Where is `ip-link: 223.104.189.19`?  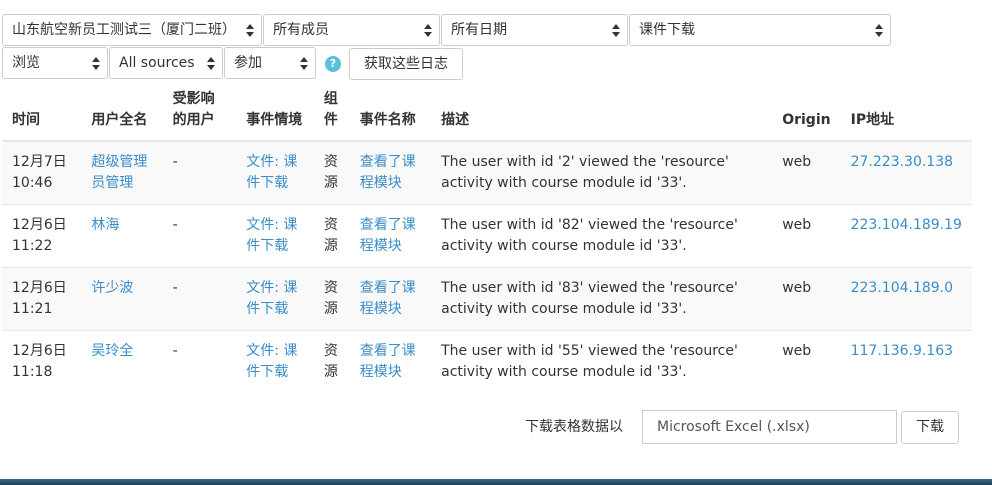
ip-link: 223.104.189.19 is located at coordinates (906, 225).